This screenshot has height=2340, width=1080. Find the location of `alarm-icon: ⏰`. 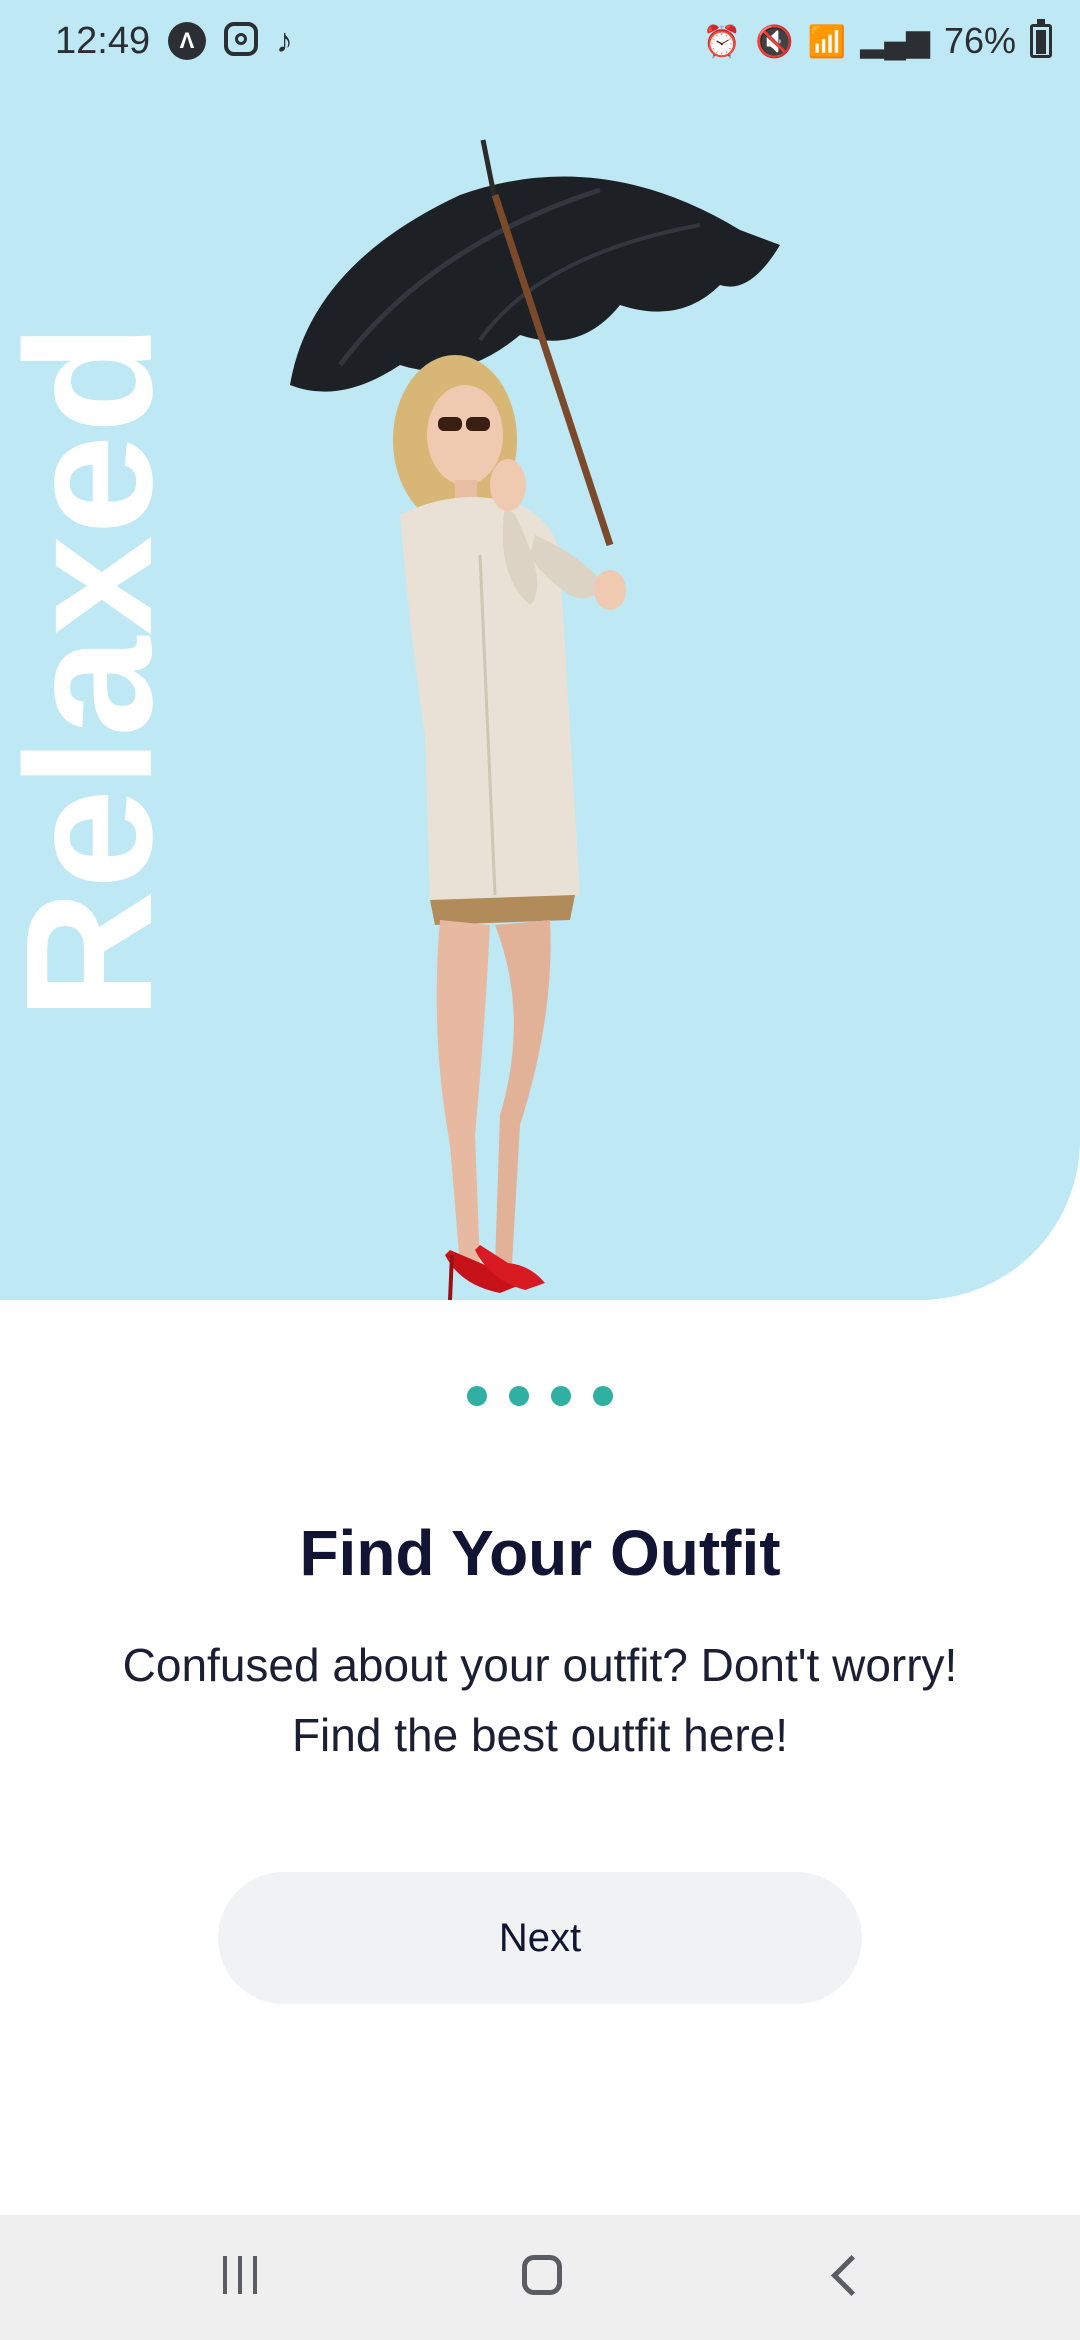

alarm-icon: ⏰ is located at coordinates (722, 41).